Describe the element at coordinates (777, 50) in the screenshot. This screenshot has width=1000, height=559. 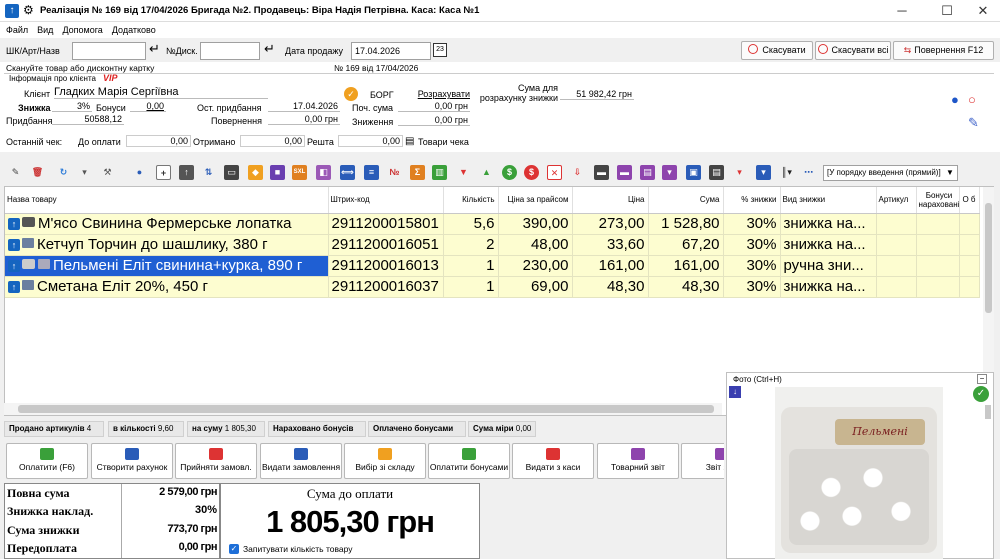
I see `cancel-button: Скасувати` at that location.